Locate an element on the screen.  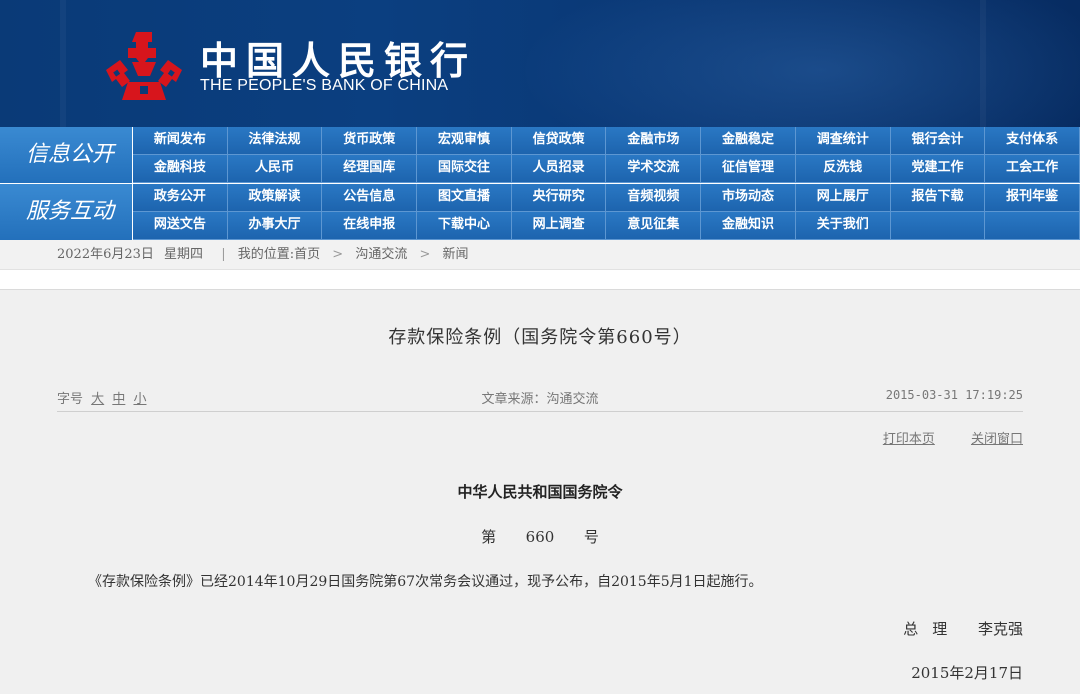
article-source: 文章来源：沟通交流 is located at coordinates (540, 399).